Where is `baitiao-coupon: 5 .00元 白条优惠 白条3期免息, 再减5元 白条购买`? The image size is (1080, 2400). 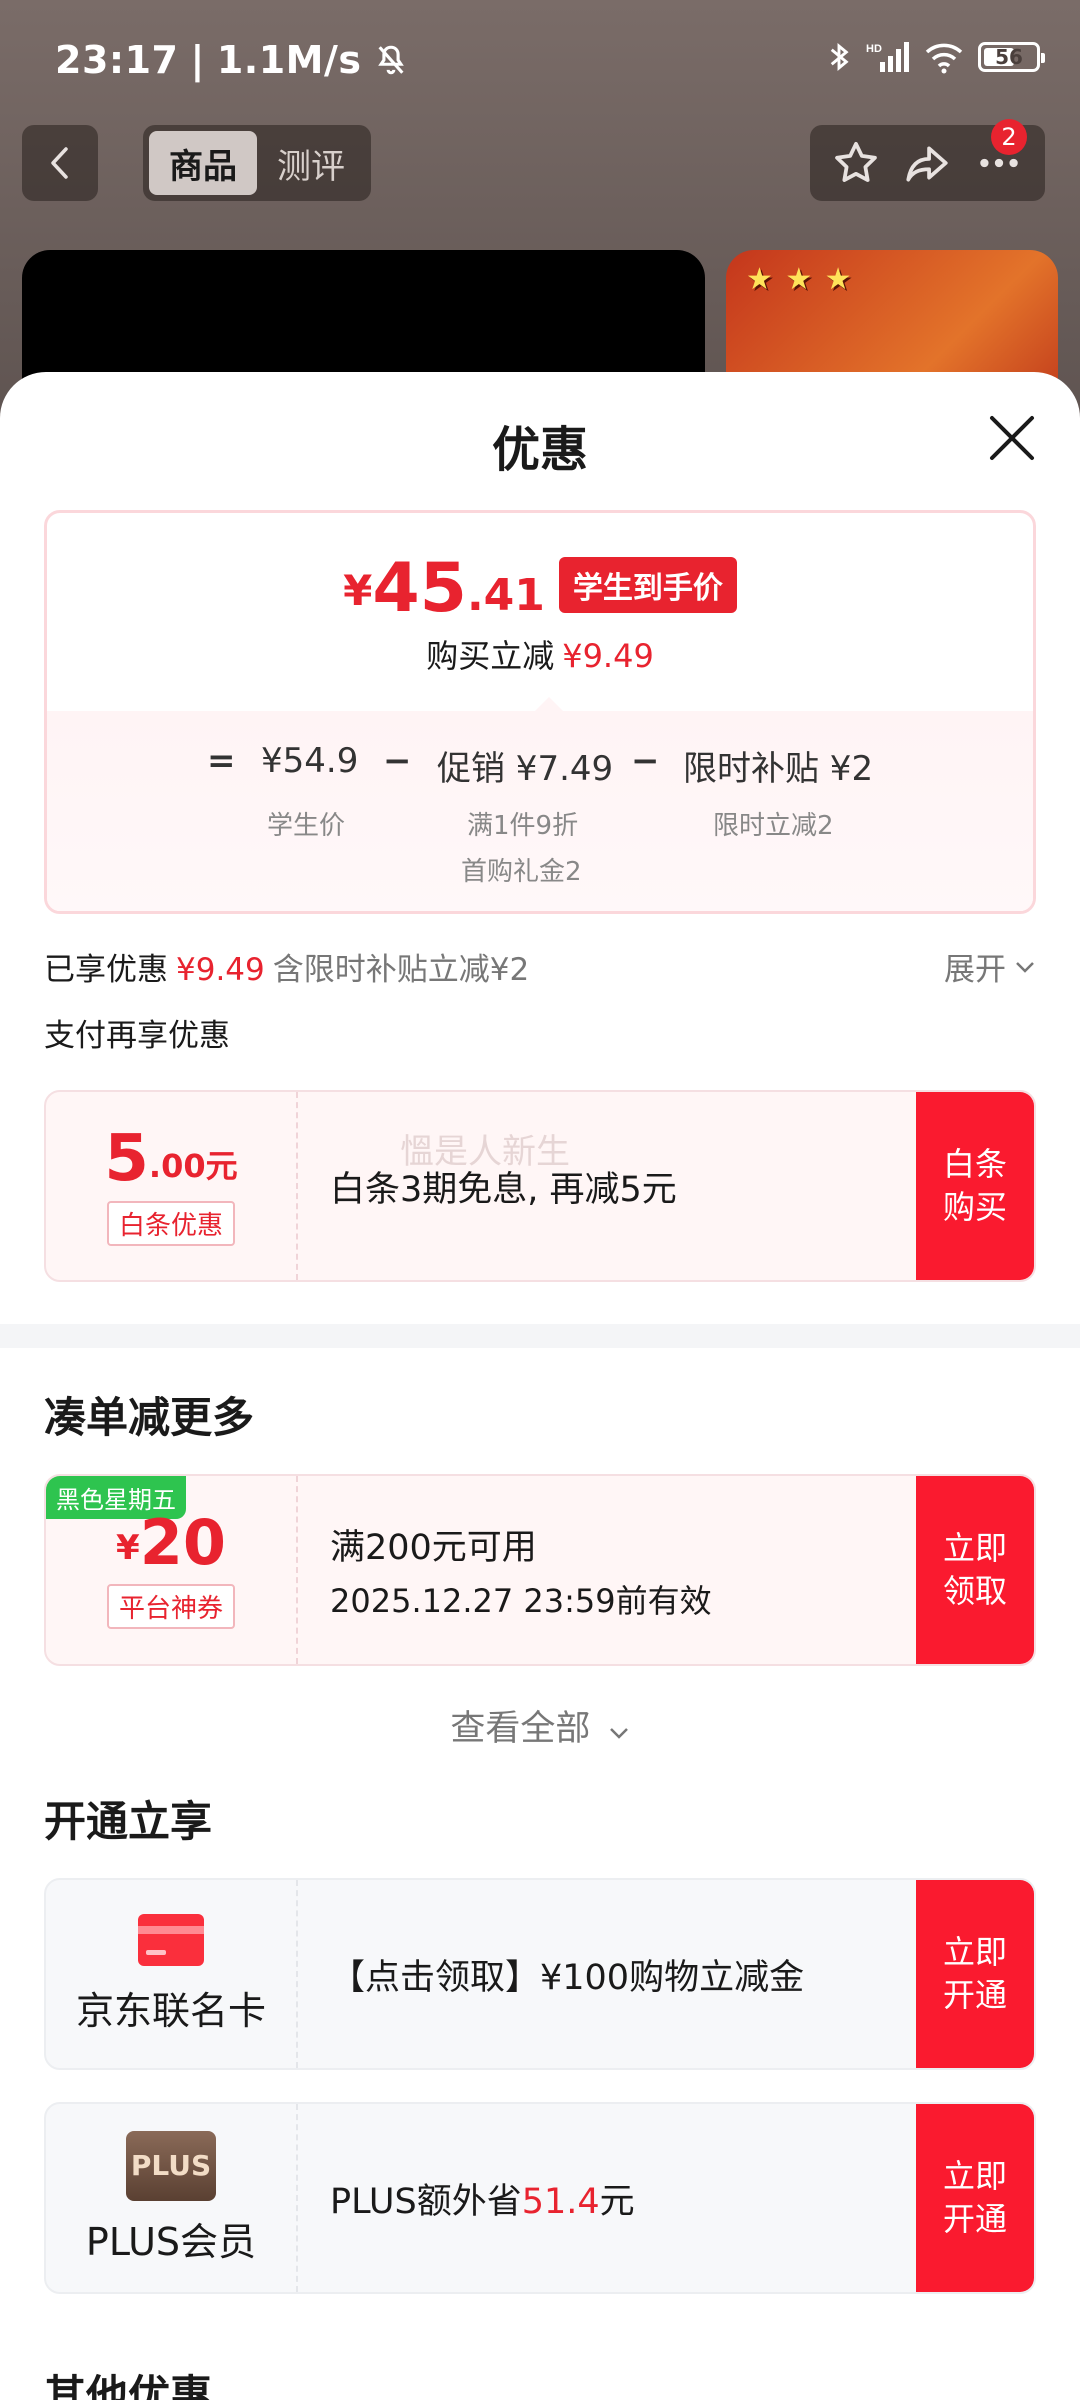
baitiao-coupon: 5 .00元 白条优惠 白条3期免息, 再减5元 白条购买 is located at coordinates (540, 1186).